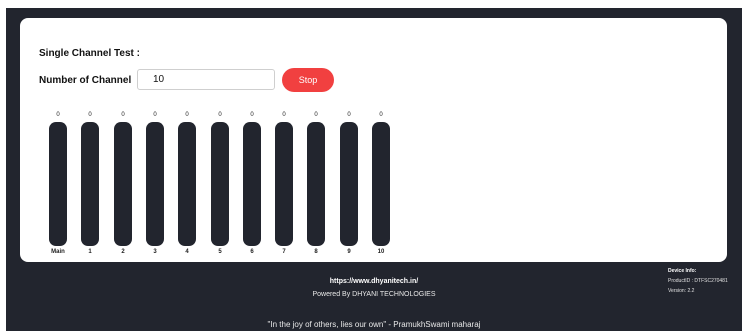  What do you see at coordinates (123, 252) in the screenshot?
I see `channel-label: 2` at bounding box center [123, 252].